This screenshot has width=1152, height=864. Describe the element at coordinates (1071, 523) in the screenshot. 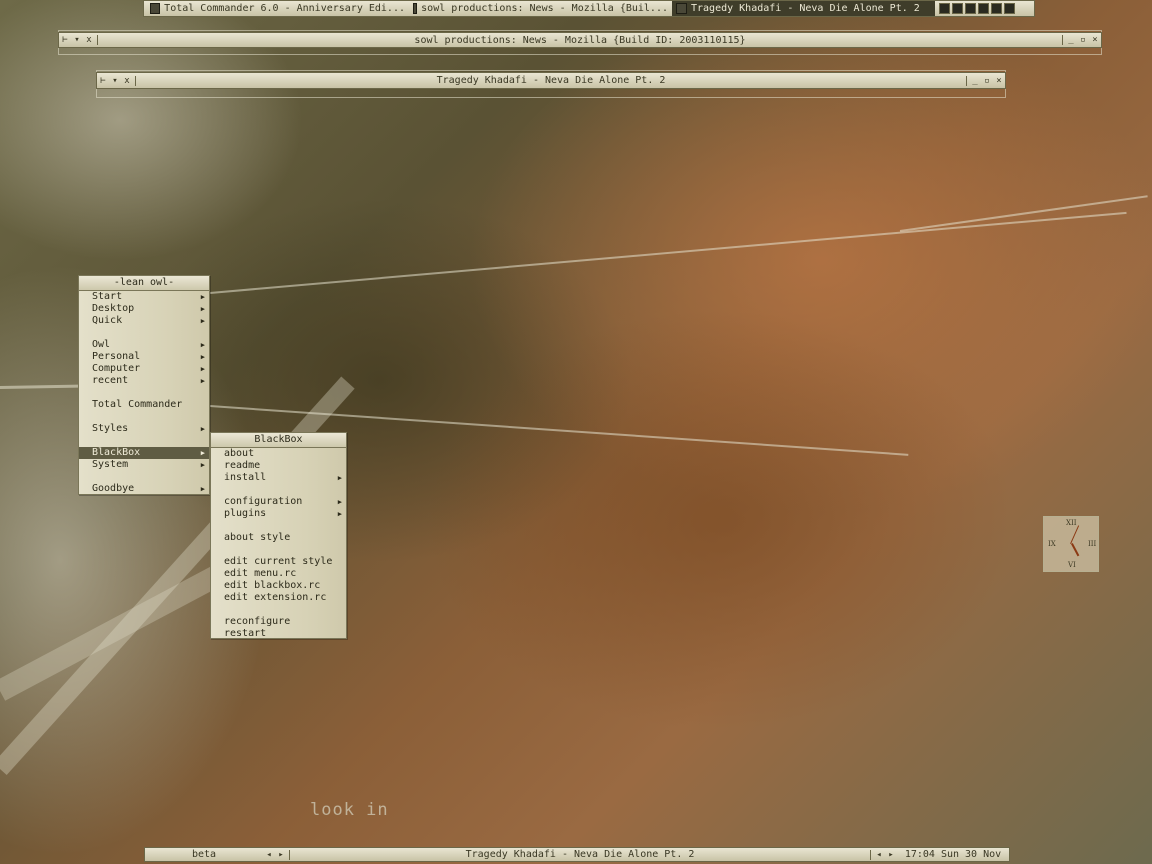

I see `clock-numeral: XII` at that location.